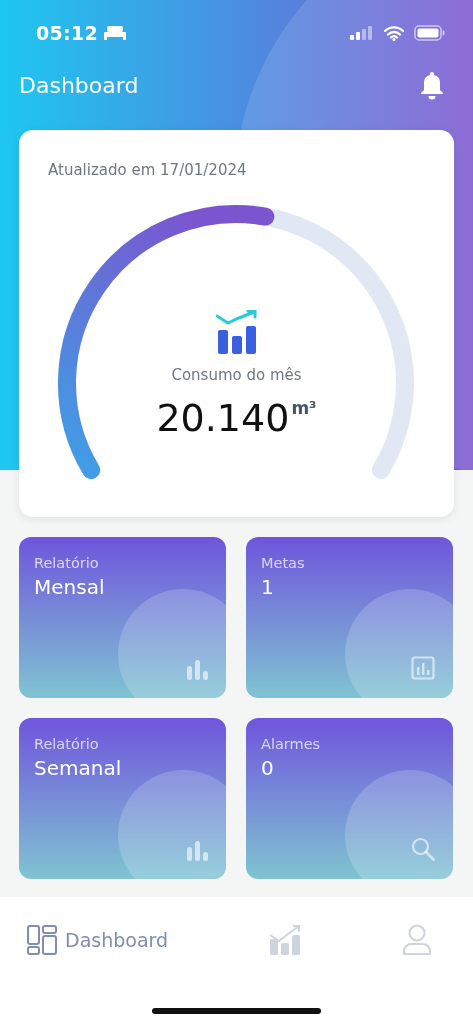  I want to click on unit-label: m³, so click(304, 408).